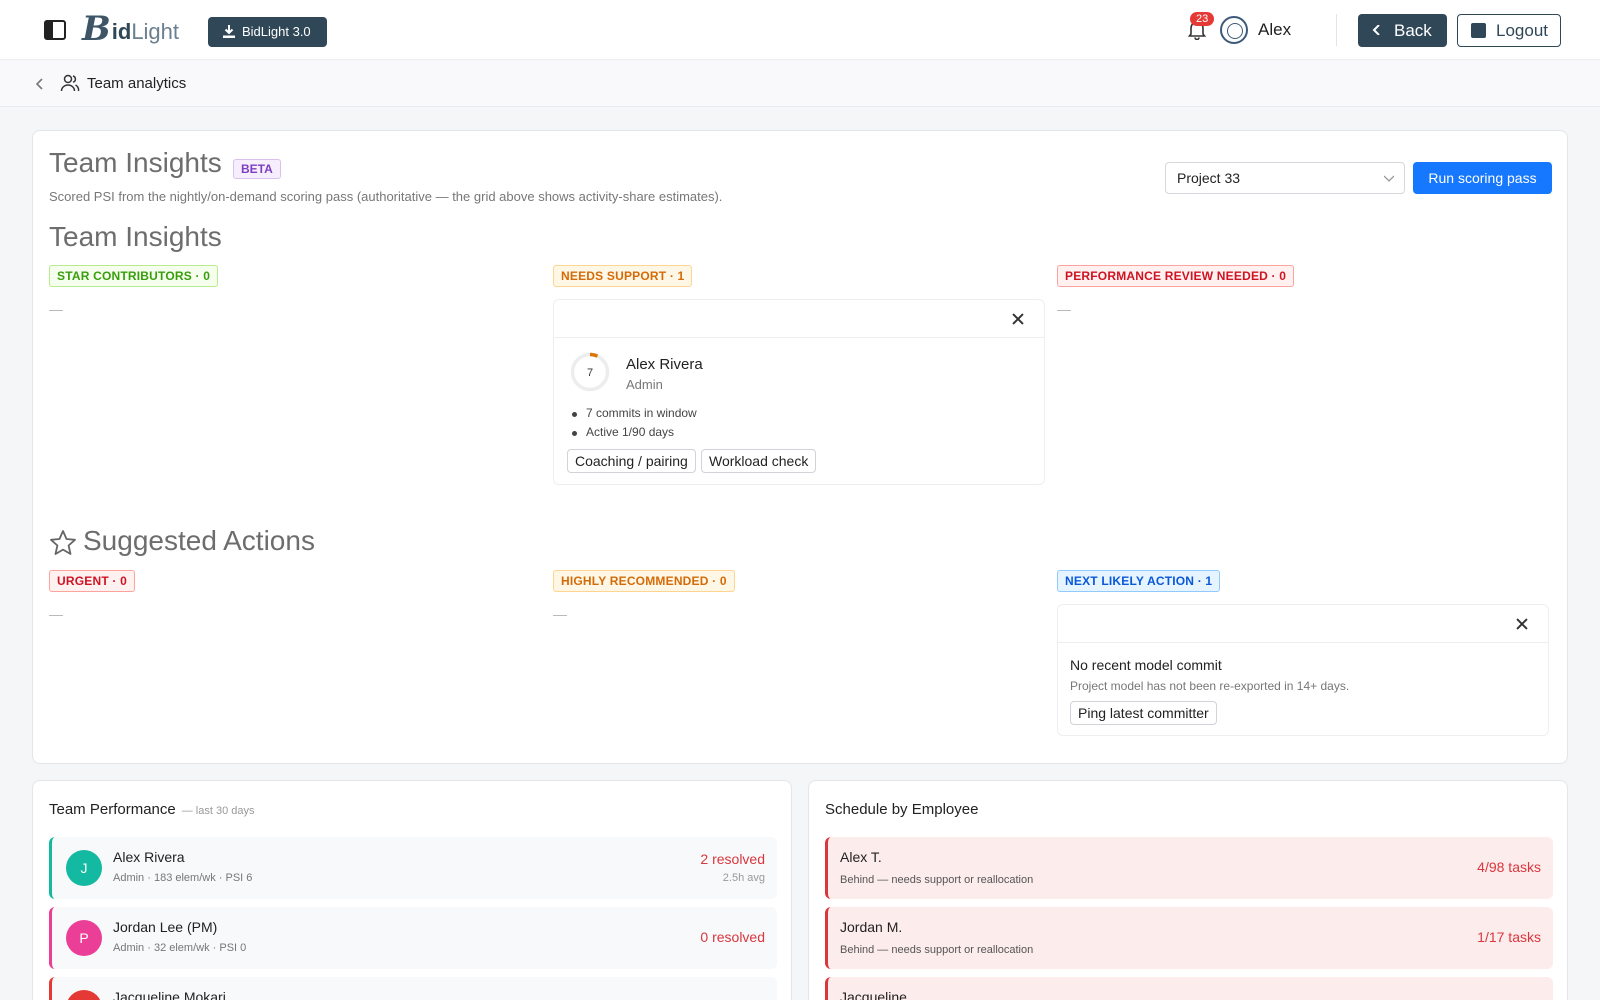 This screenshot has height=1000, width=1600. I want to click on insights-title: Team Insights, so click(135, 162).